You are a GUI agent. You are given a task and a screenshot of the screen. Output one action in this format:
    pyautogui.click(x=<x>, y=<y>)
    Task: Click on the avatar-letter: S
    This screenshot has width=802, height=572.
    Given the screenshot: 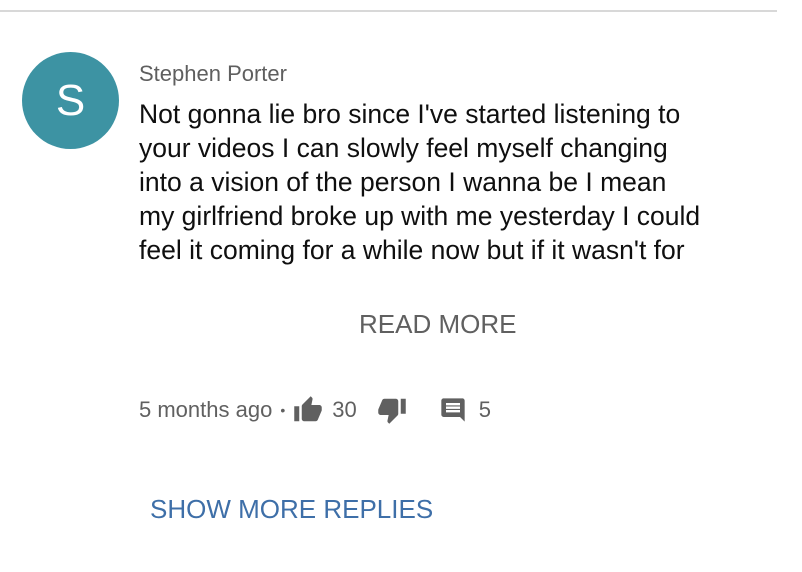 What is the action you would take?
    pyautogui.click(x=70, y=100)
    